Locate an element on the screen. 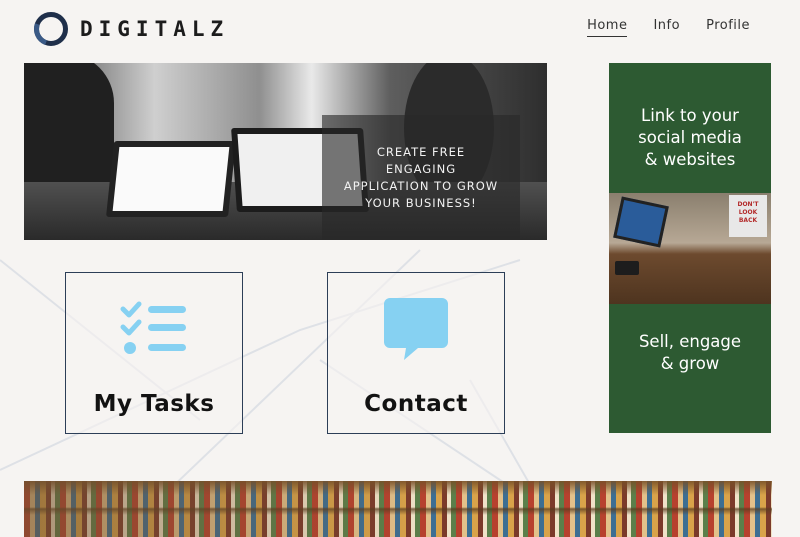  bookshelf-fade is located at coordinates (230, 509).